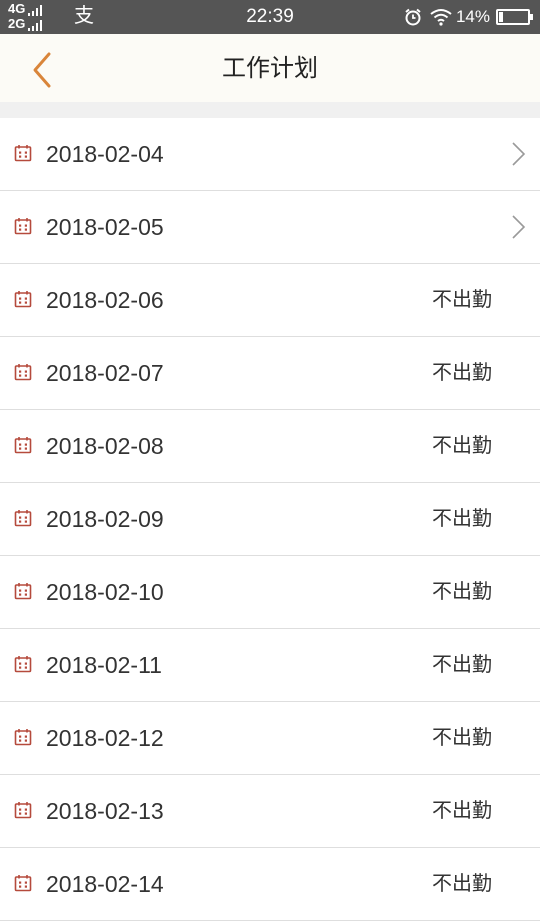  Describe the element at coordinates (105, 446) in the screenshot. I see `plan-date: 2018-02-08` at that location.